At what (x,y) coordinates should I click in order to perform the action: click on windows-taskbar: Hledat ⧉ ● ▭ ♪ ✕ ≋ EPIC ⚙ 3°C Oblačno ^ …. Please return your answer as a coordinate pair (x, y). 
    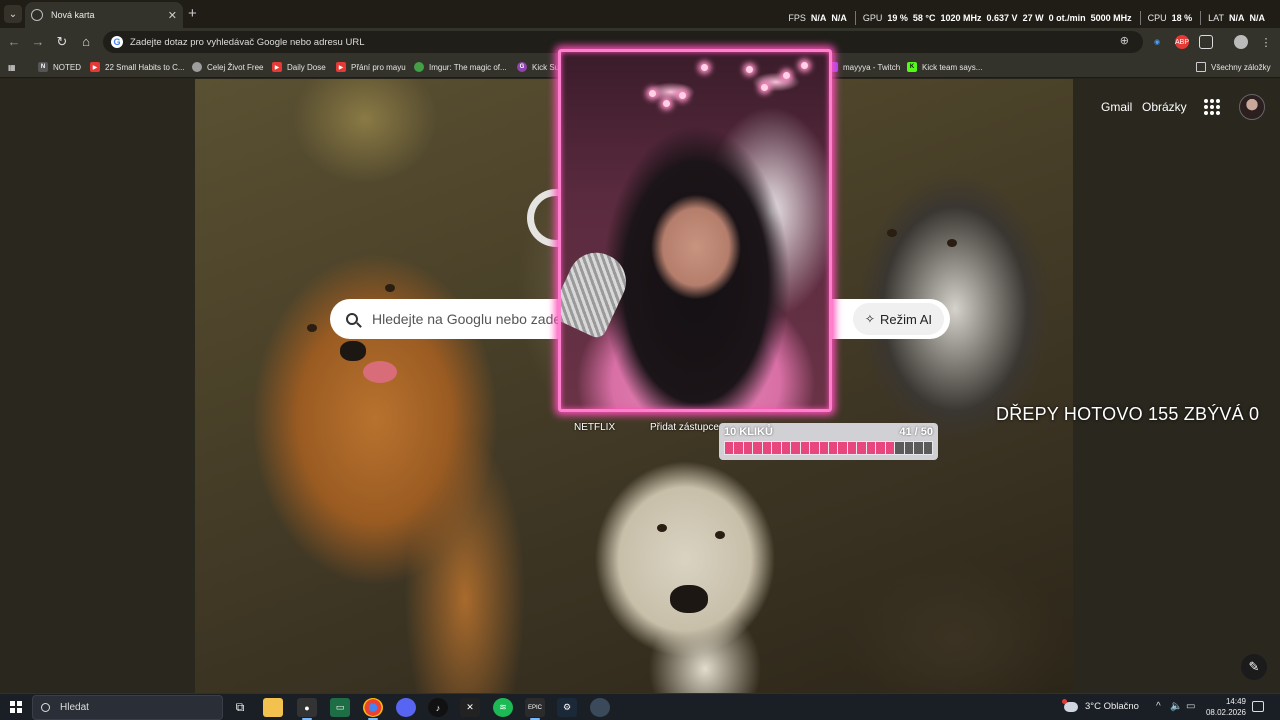
    Looking at the image, I should click on (640, 706).